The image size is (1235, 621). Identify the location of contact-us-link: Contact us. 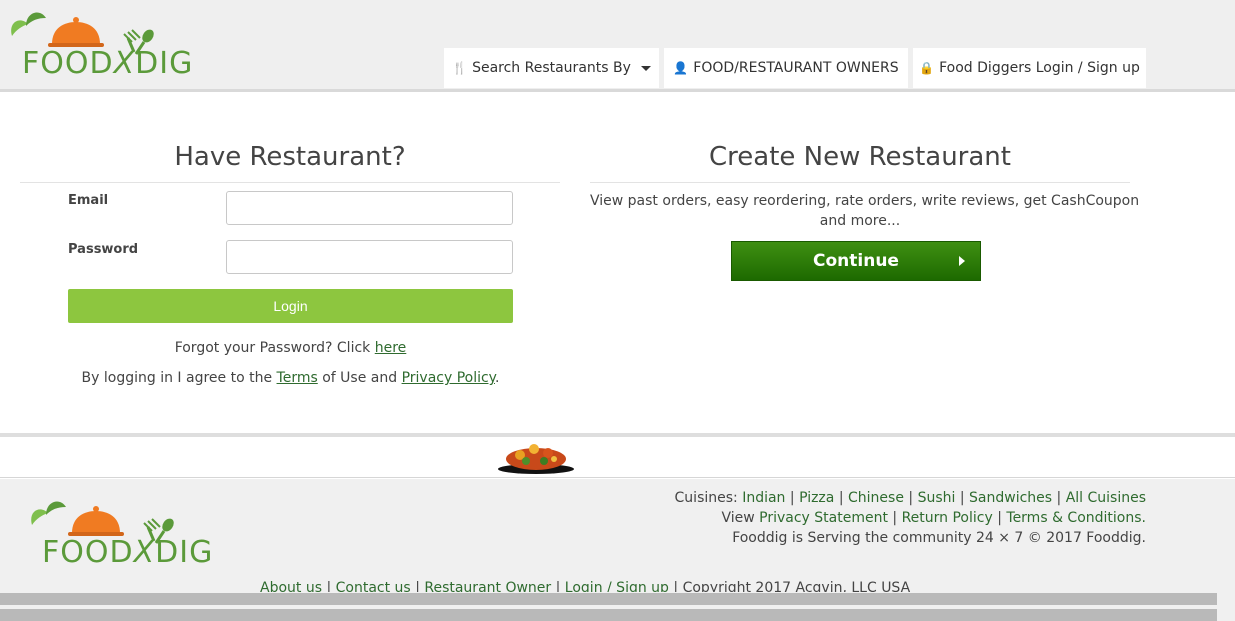
(373, 586).